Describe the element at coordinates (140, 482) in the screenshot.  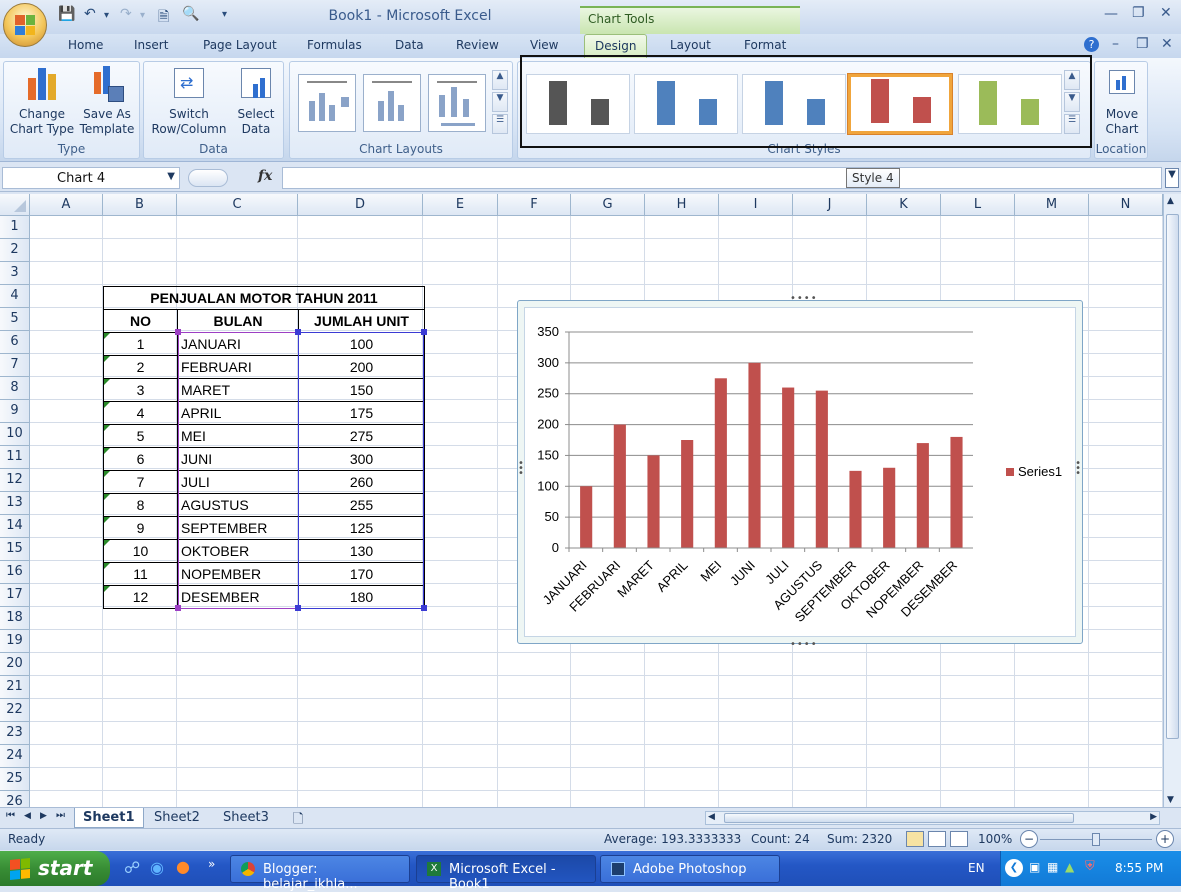
I see `table-cell-no: 7` at that location.